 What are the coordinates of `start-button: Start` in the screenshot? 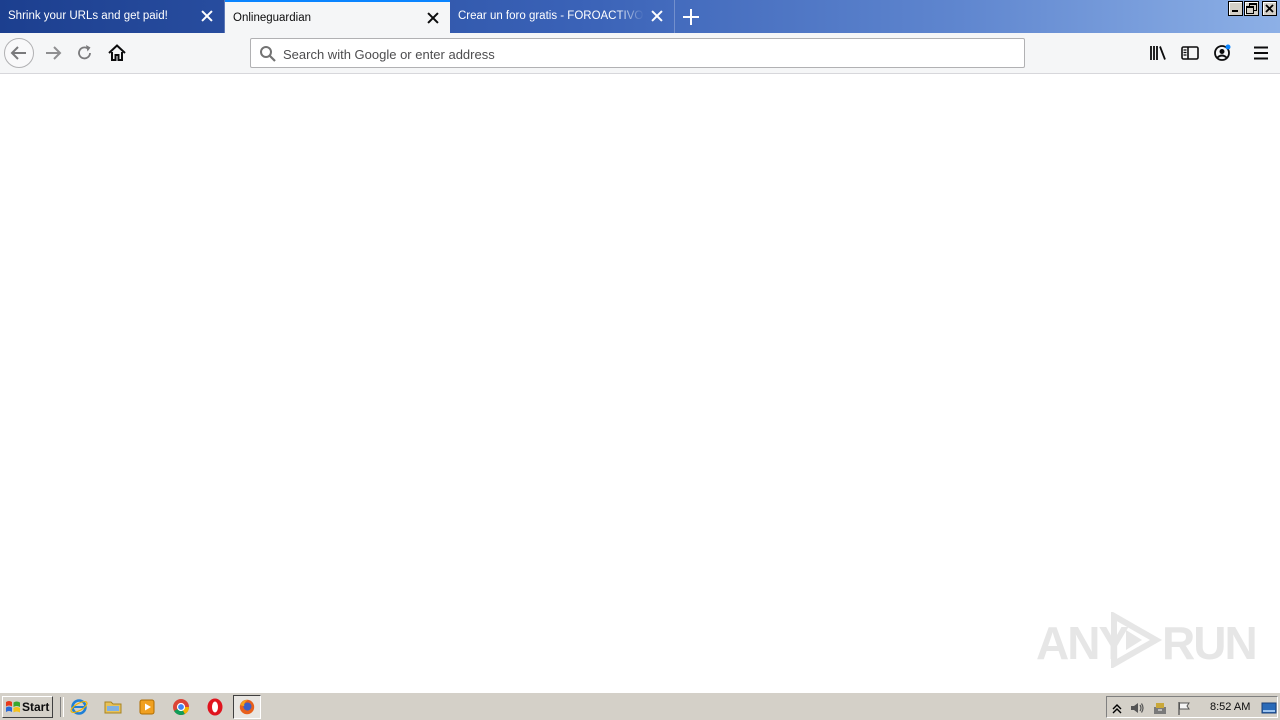 It's located at (27, 707).